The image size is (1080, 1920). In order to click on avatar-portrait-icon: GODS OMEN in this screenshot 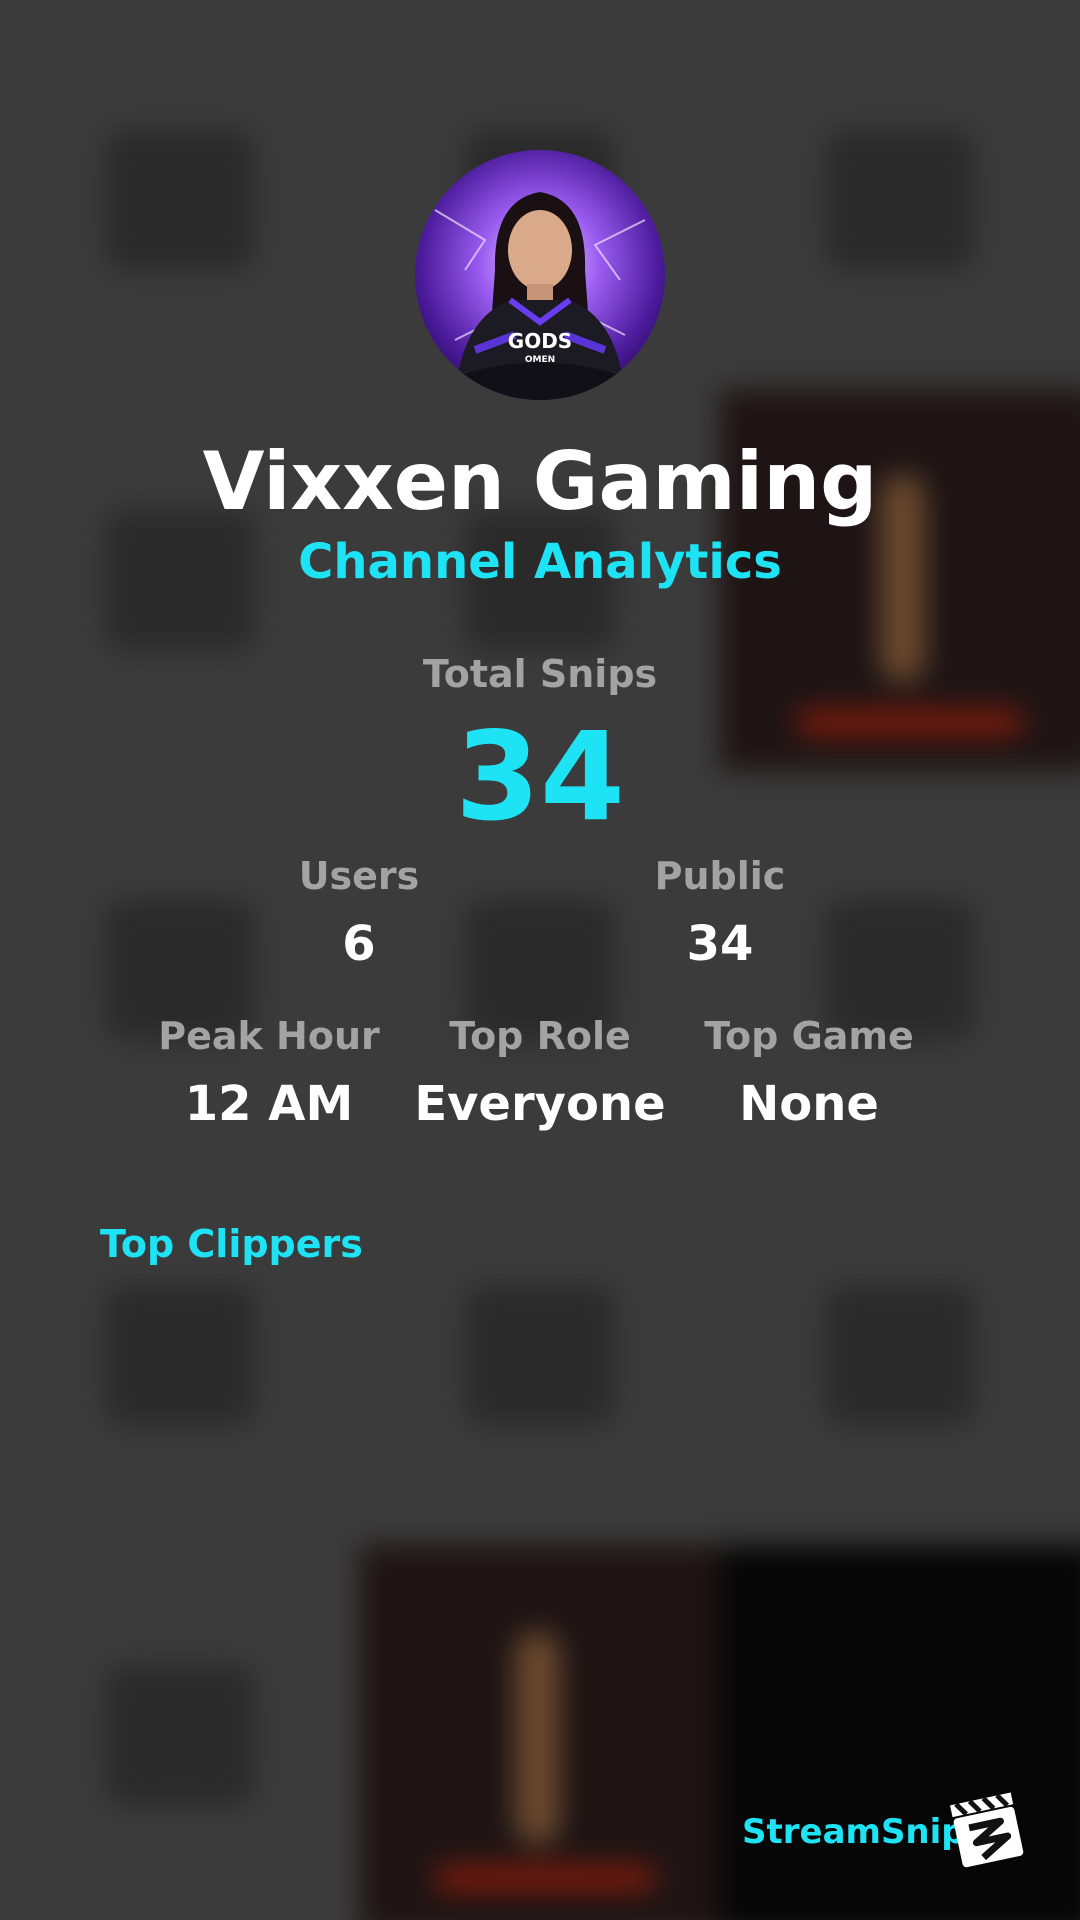, I will do `click(540, 275)`.